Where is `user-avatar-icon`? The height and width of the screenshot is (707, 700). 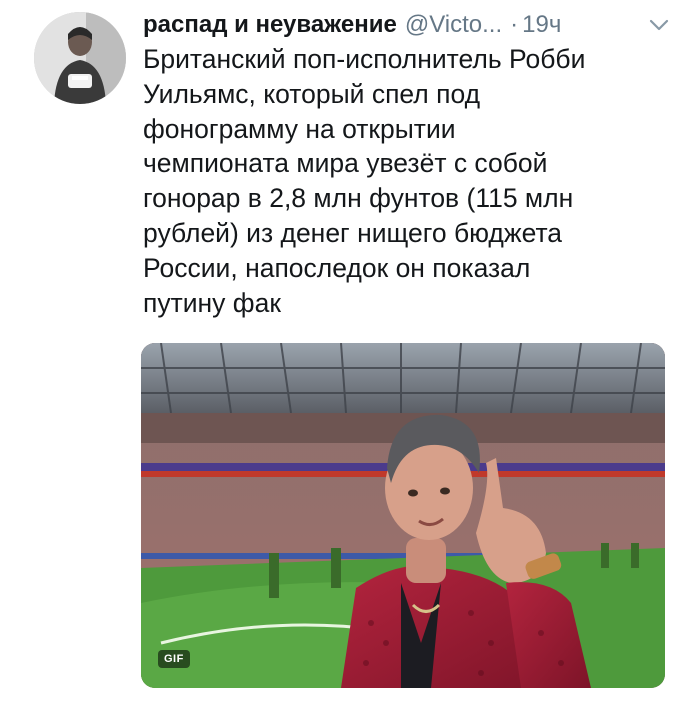
user-avatar-icon is located at coordinates (80, 58).